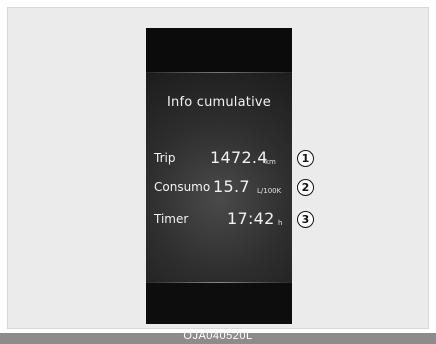 This screenshot has width=436, height=344. Describe the element at coordinates (218, 102) in the screenshot. I see `info-title: Info cumulative` at that location.